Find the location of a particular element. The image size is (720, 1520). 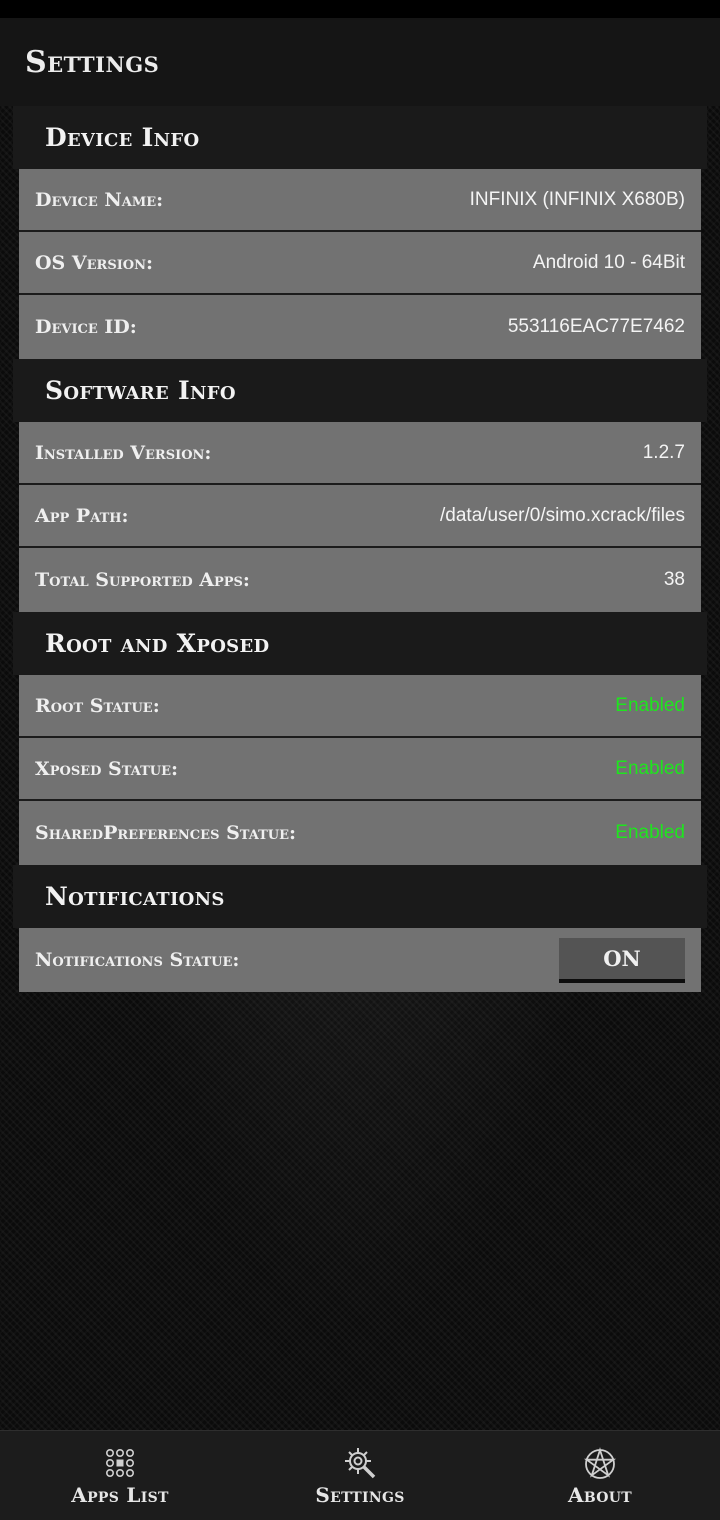

row-label: Xposed Statue: is located at coordinates (107, 768).